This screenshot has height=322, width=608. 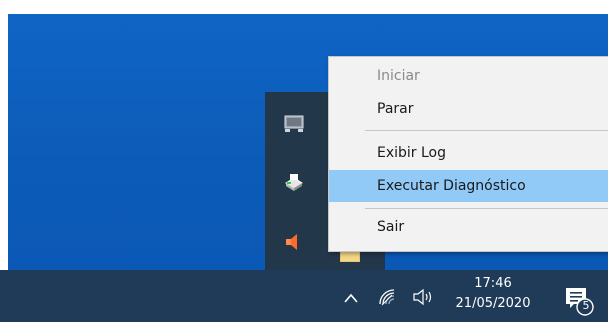 I want to click on menu-item-label: Exibir Log, so click(x=412, y=153).